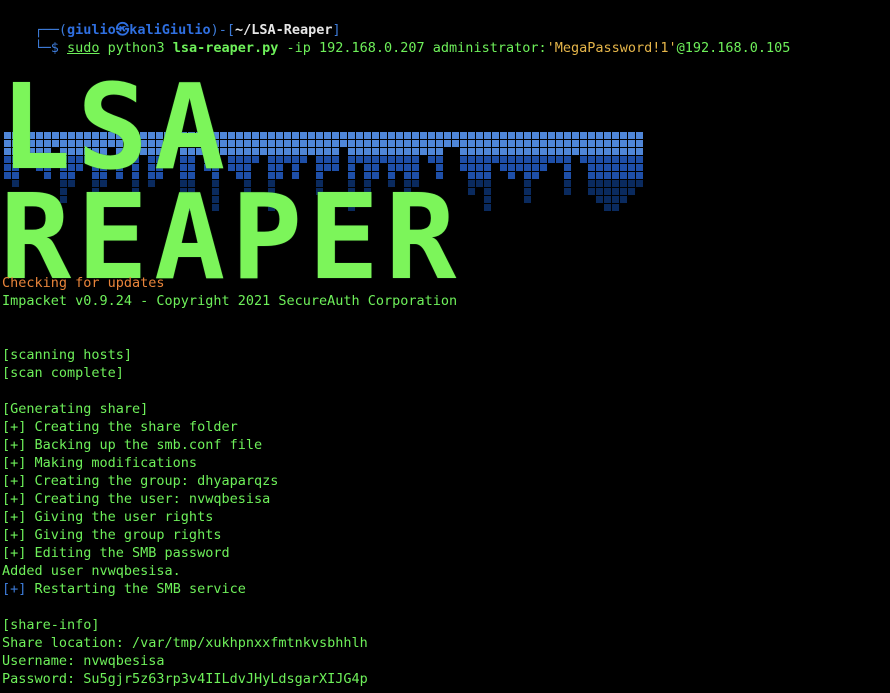 Image resolution: width=890 pixels, height=693 pixels. I want to click on command-password-arg: 'MegaPassword!1', so click(611, 48).